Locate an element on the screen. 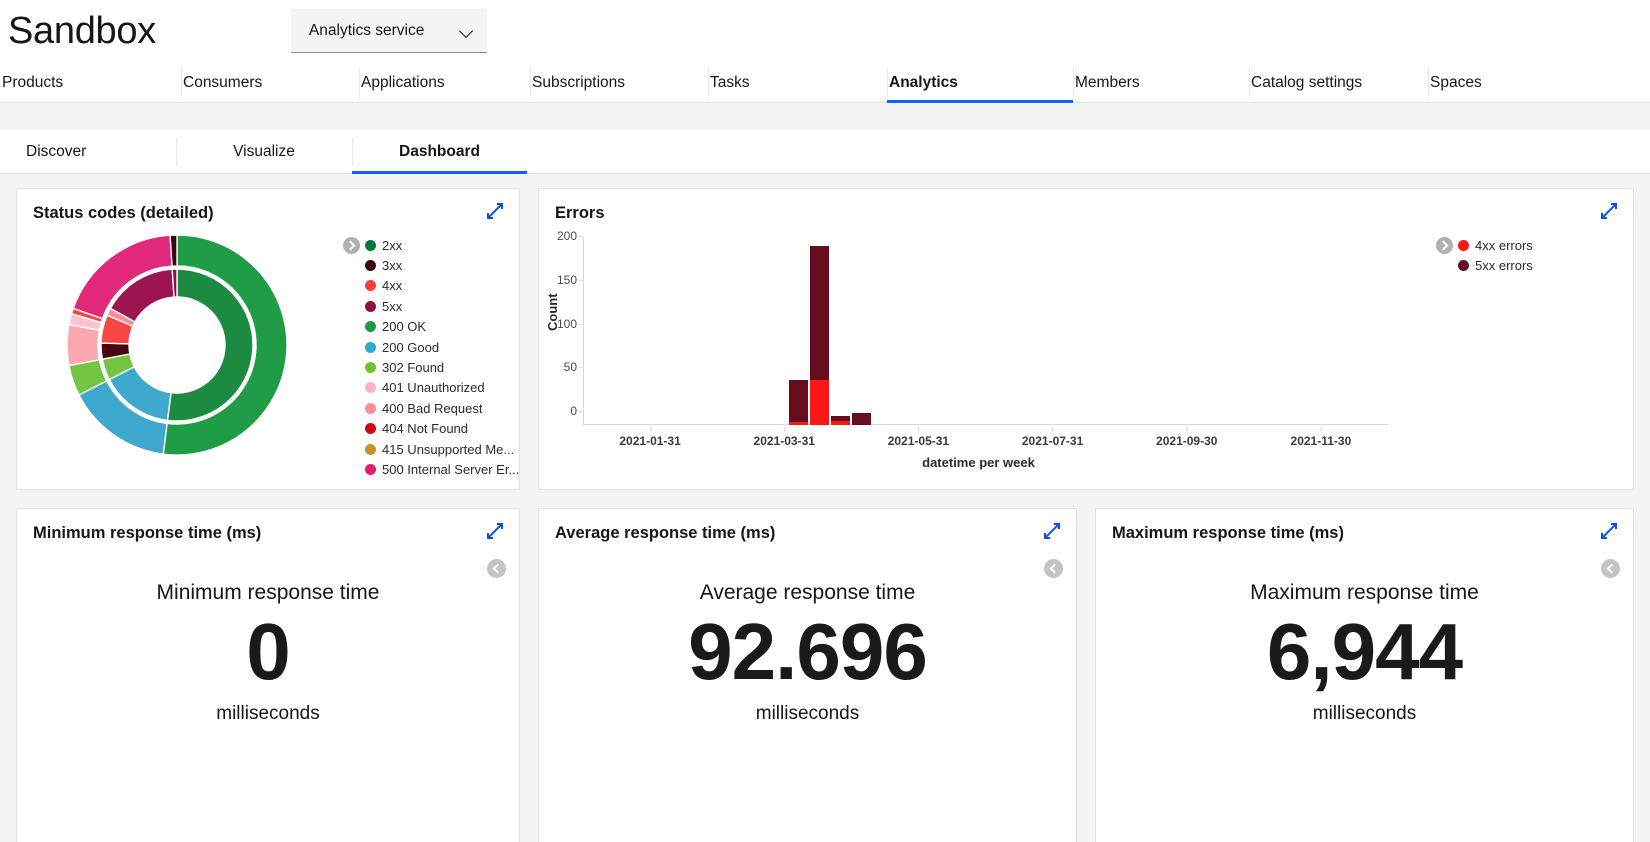  legend-item: 3xx is located at coordinates (442, 265).